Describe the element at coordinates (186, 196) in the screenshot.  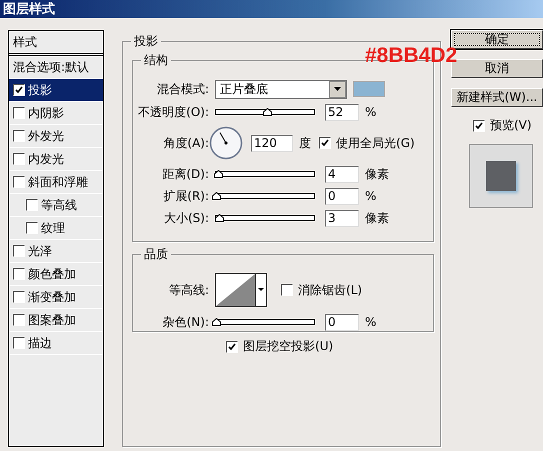
I see `field-label: 扩展(R):` at that location.